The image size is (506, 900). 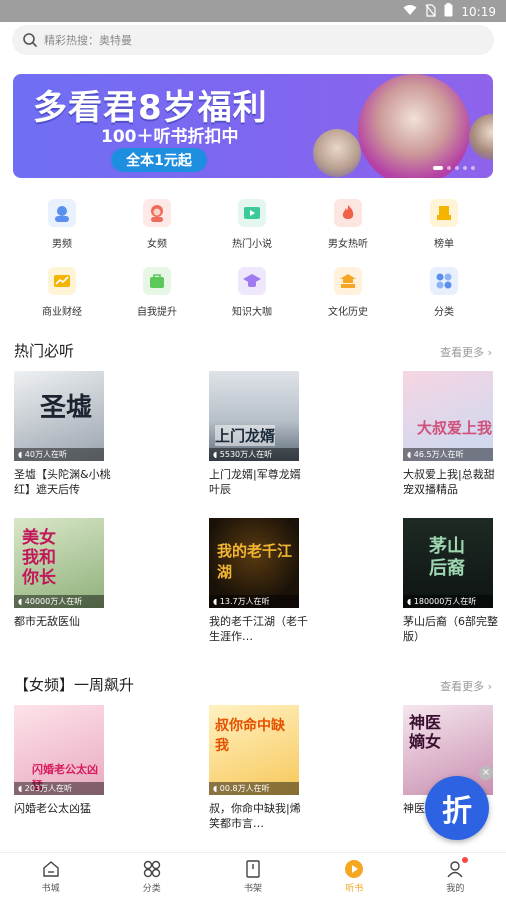 I want to click on category-hot-novels: 热门小说, so click(x=252, y=224).